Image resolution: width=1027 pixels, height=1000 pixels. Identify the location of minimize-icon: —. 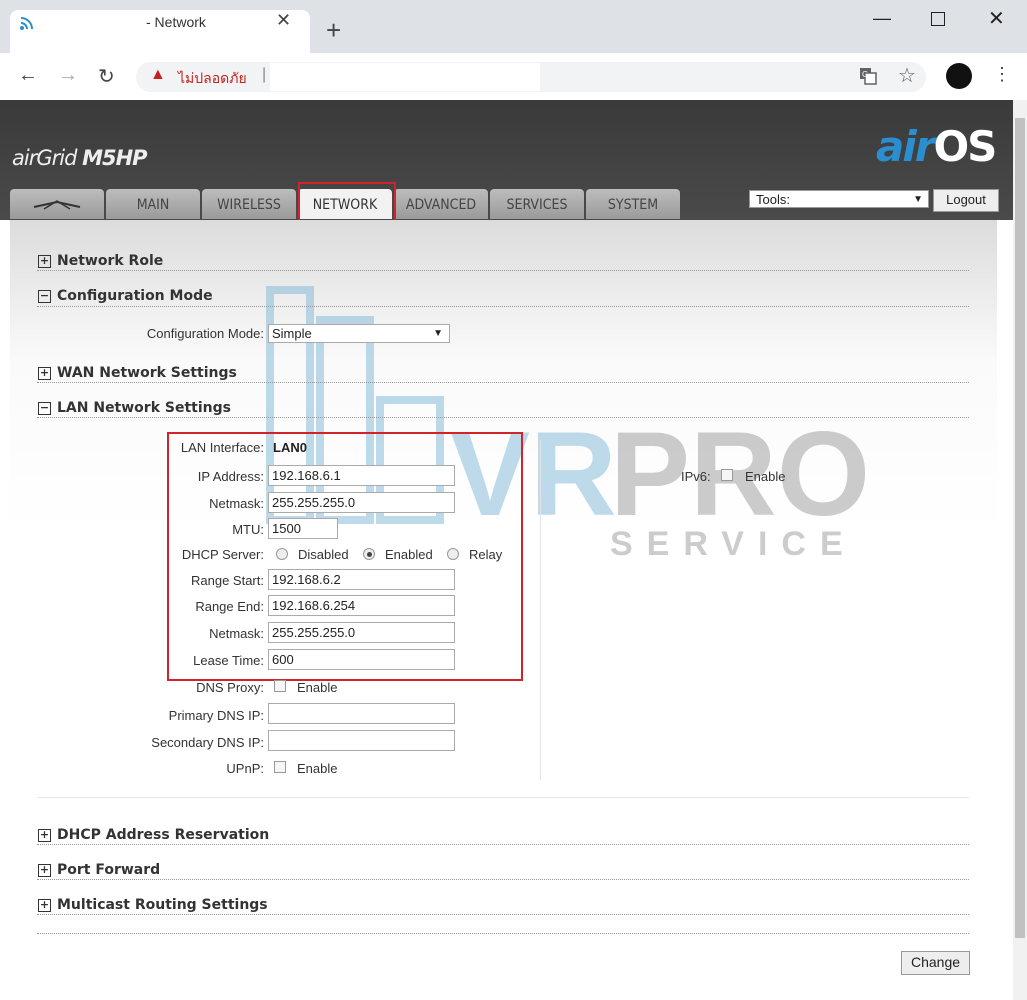
(882, 18).